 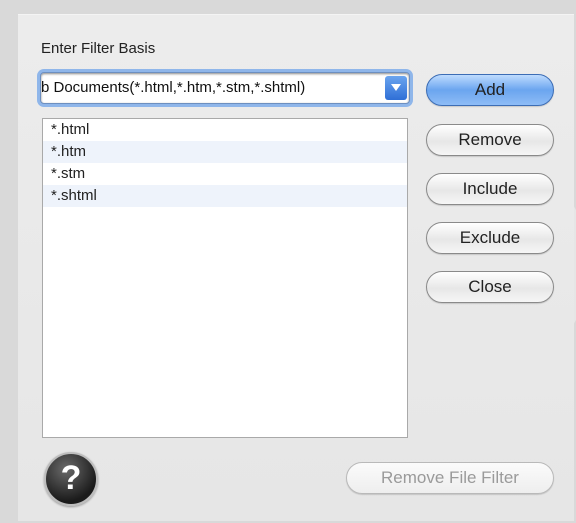 What do you see at coordinates (225, 196) in the screenshot?
I see `list-item: *.shtml` at bounding box center [225, 196].